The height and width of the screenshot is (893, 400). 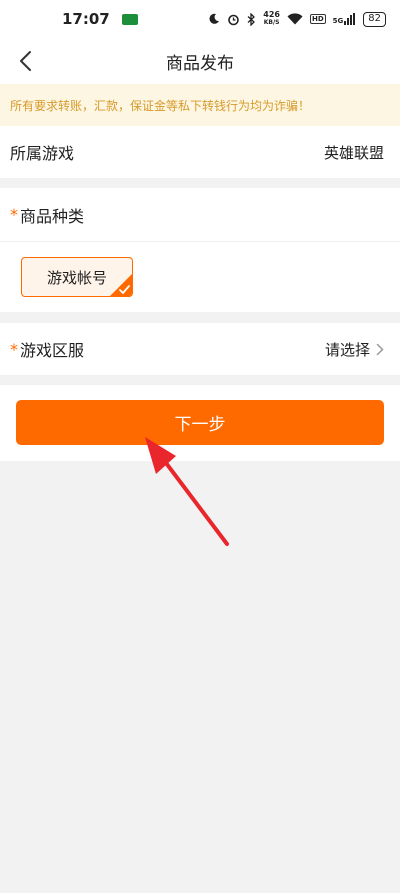 What do you see at coordinates (271, 18) in the screenshot?
I see `net-speed: 426 KB/S` at bounding box center [271, 18].